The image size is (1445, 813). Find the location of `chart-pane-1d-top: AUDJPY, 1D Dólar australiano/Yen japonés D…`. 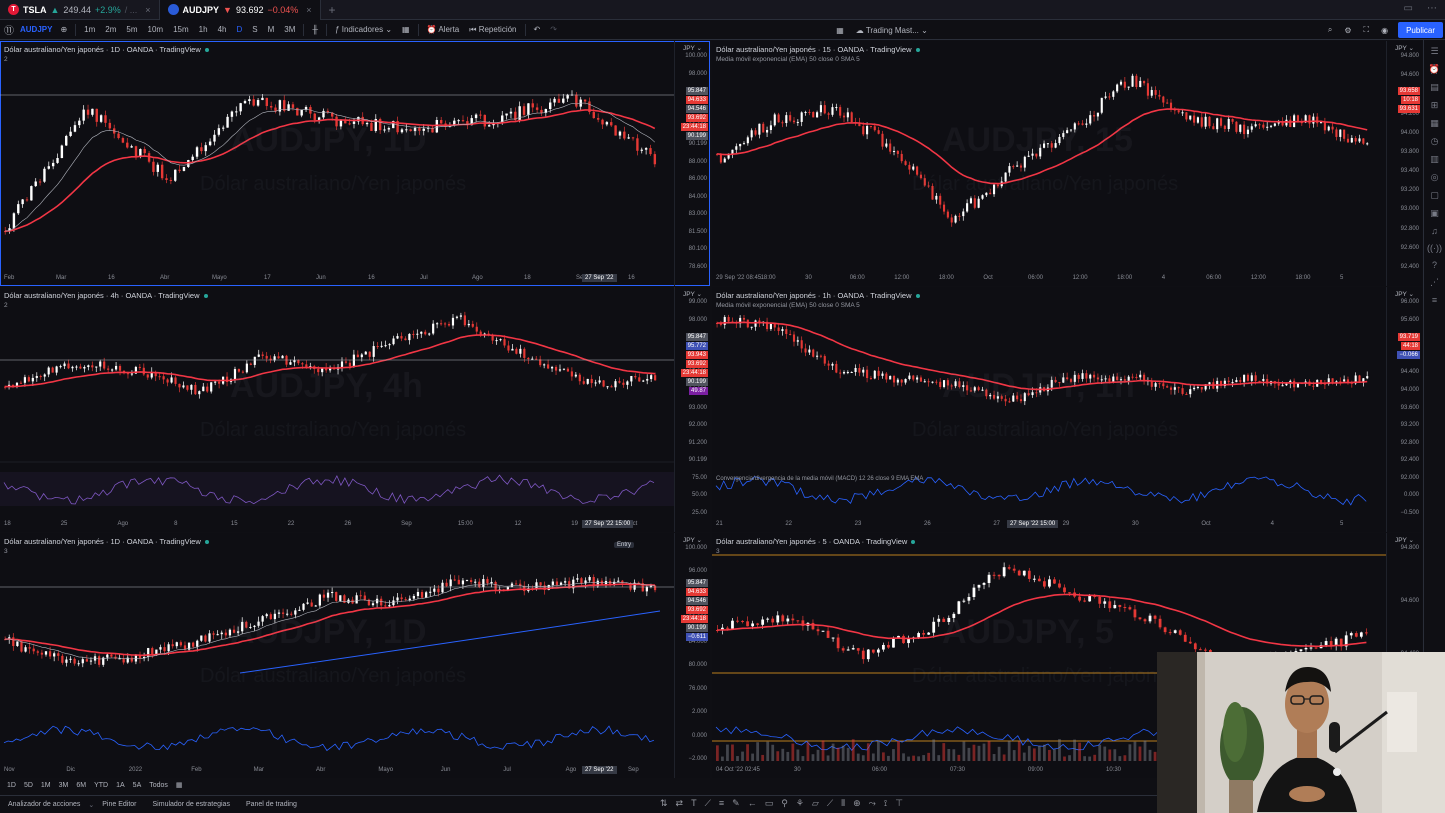

chart-pane-1d-top: AUDJPY, 1D Dólar australiano/Yen japonés D… is located at coordinates (355, 163).